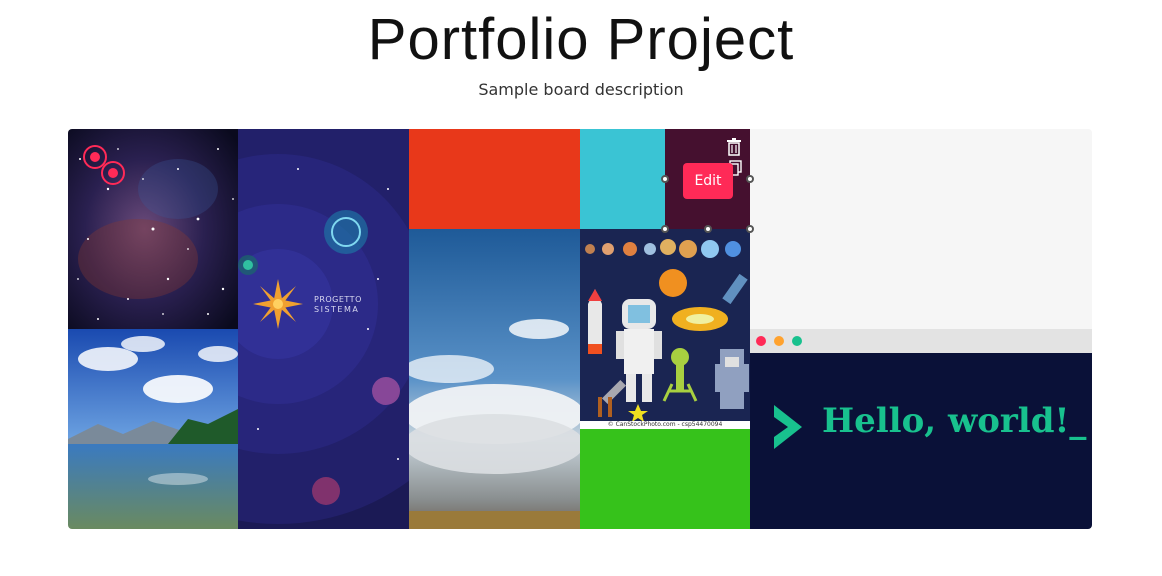  What do you see at coordinates (622, 179) in the screenshot?
I see `cyan-color-block` at bounding box center [622, 179].